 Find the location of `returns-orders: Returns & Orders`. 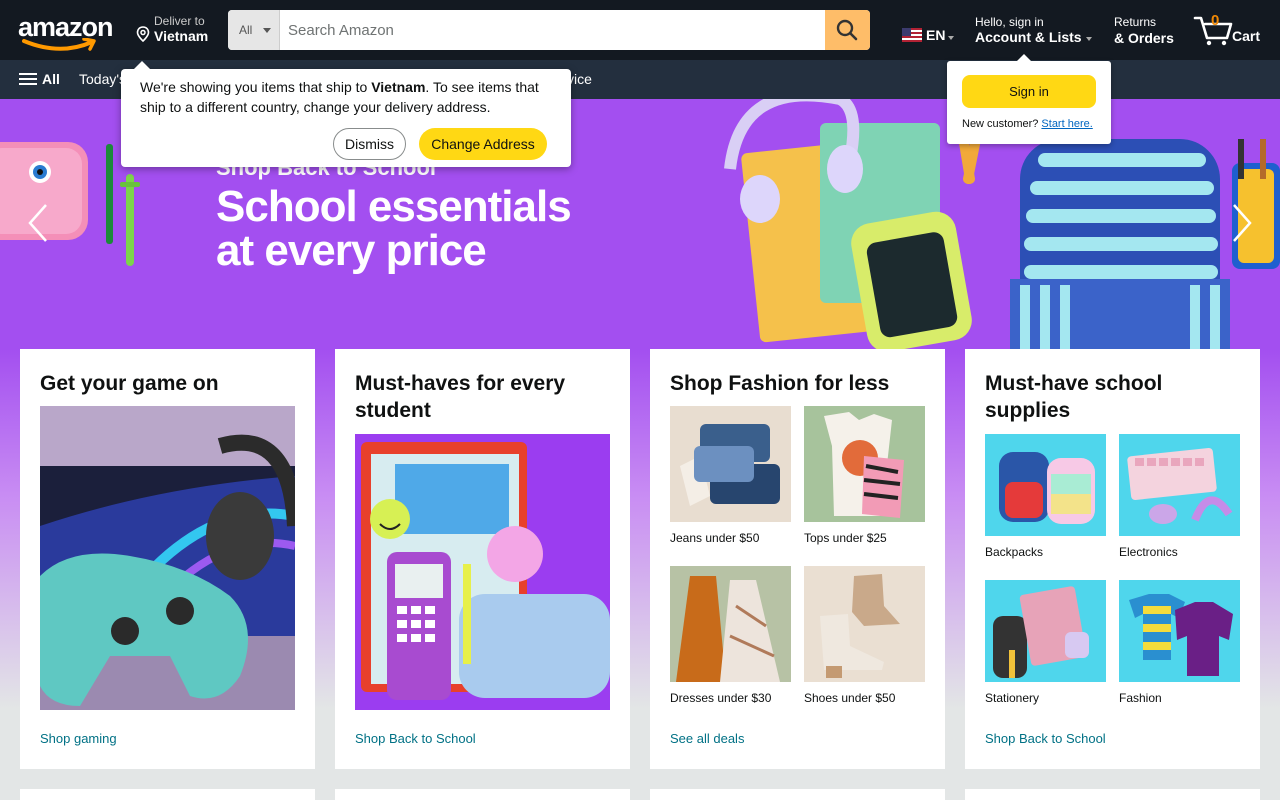

returns-orders: Returns & Orders is located at coordinates (1144, 30).